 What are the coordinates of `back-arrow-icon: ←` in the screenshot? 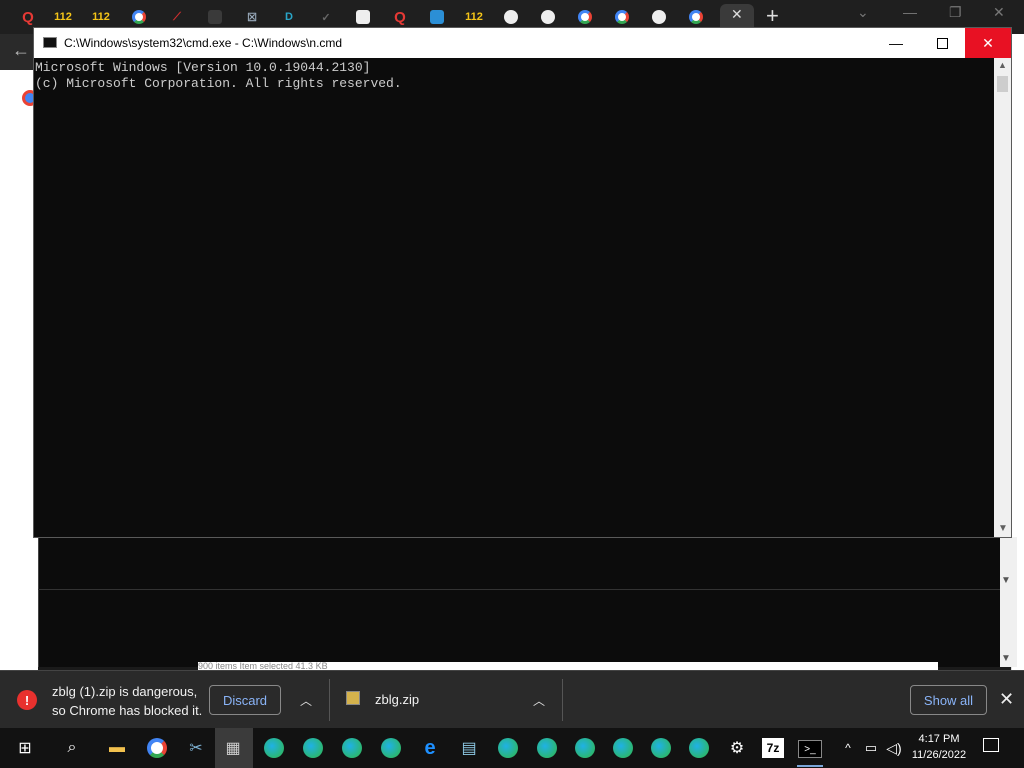 It's located at (21, 50).